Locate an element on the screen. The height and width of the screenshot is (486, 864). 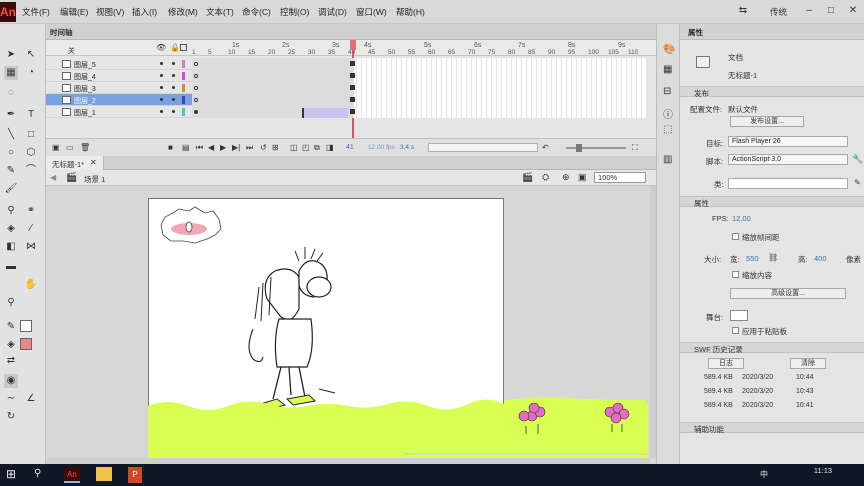
new-folder-icon: ▭ is located at coordinates (70, 147).